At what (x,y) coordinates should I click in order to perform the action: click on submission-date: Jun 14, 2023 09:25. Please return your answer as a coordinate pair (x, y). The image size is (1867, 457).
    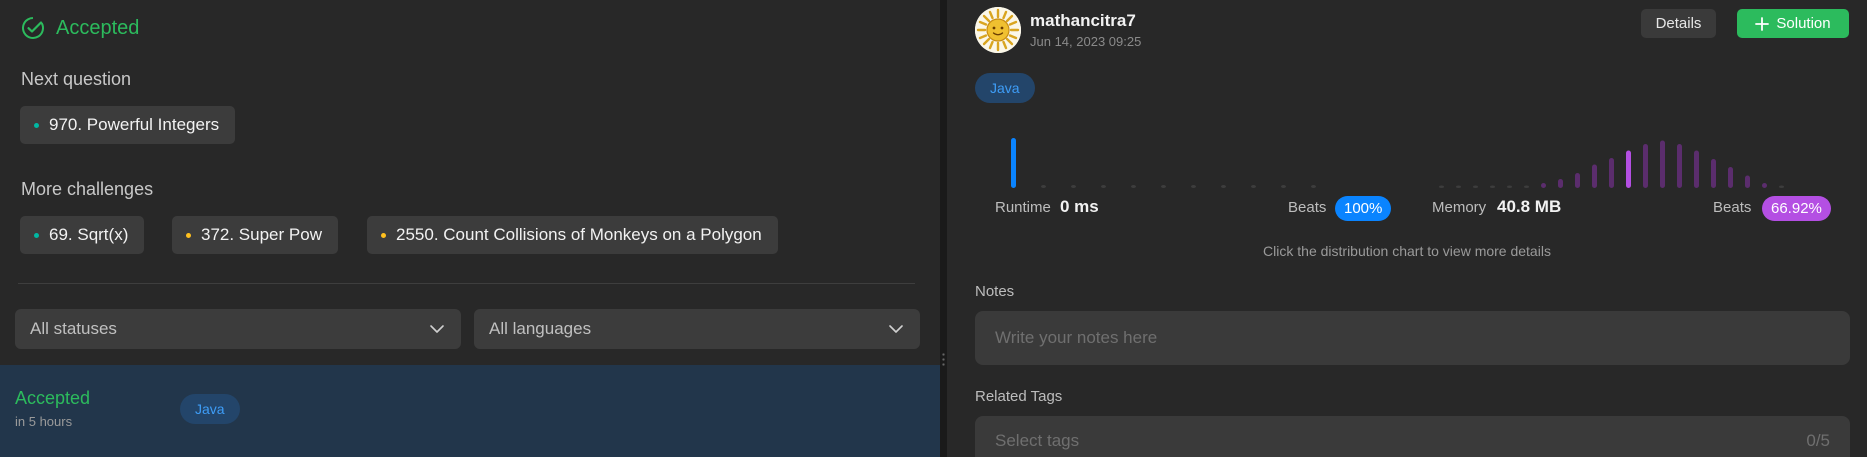
    Looking at the image, I should click on (1086, 41).